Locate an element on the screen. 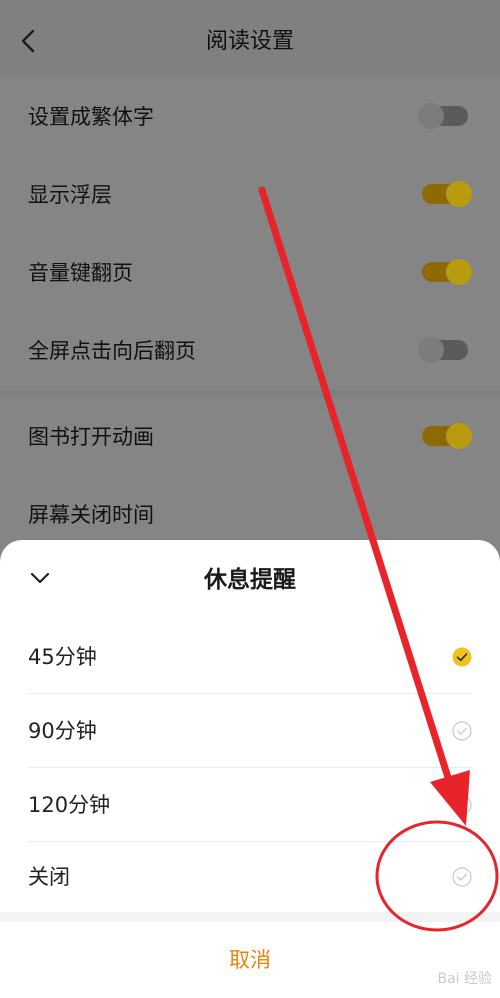  setting-row-show-overlay: 显示浮层 is located at coordinates (250, 195).